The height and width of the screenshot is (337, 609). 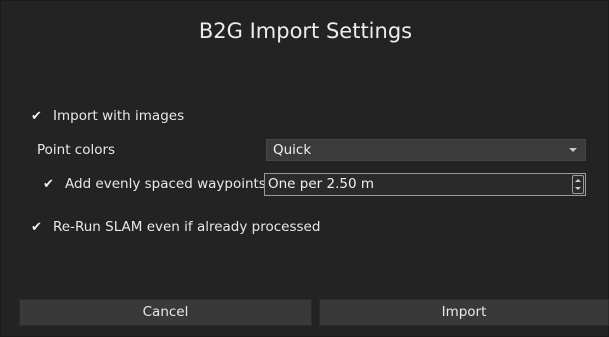 I want to click on rerun-slam-checkbox: ✔, so click(x=36, y=227).